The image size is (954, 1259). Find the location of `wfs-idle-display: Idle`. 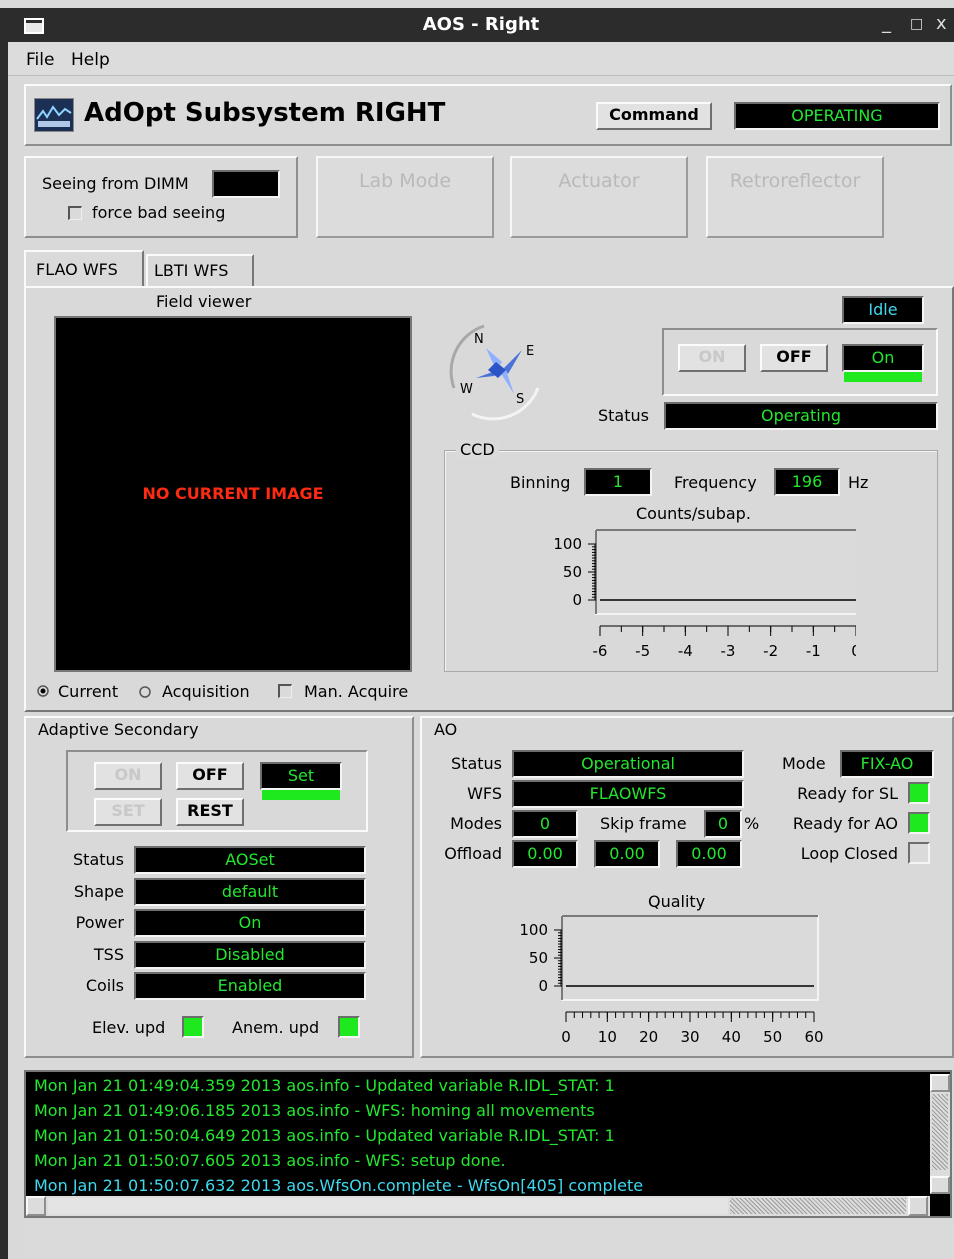

wfs-idle-display: Idle is located at coordinates (883, 310).